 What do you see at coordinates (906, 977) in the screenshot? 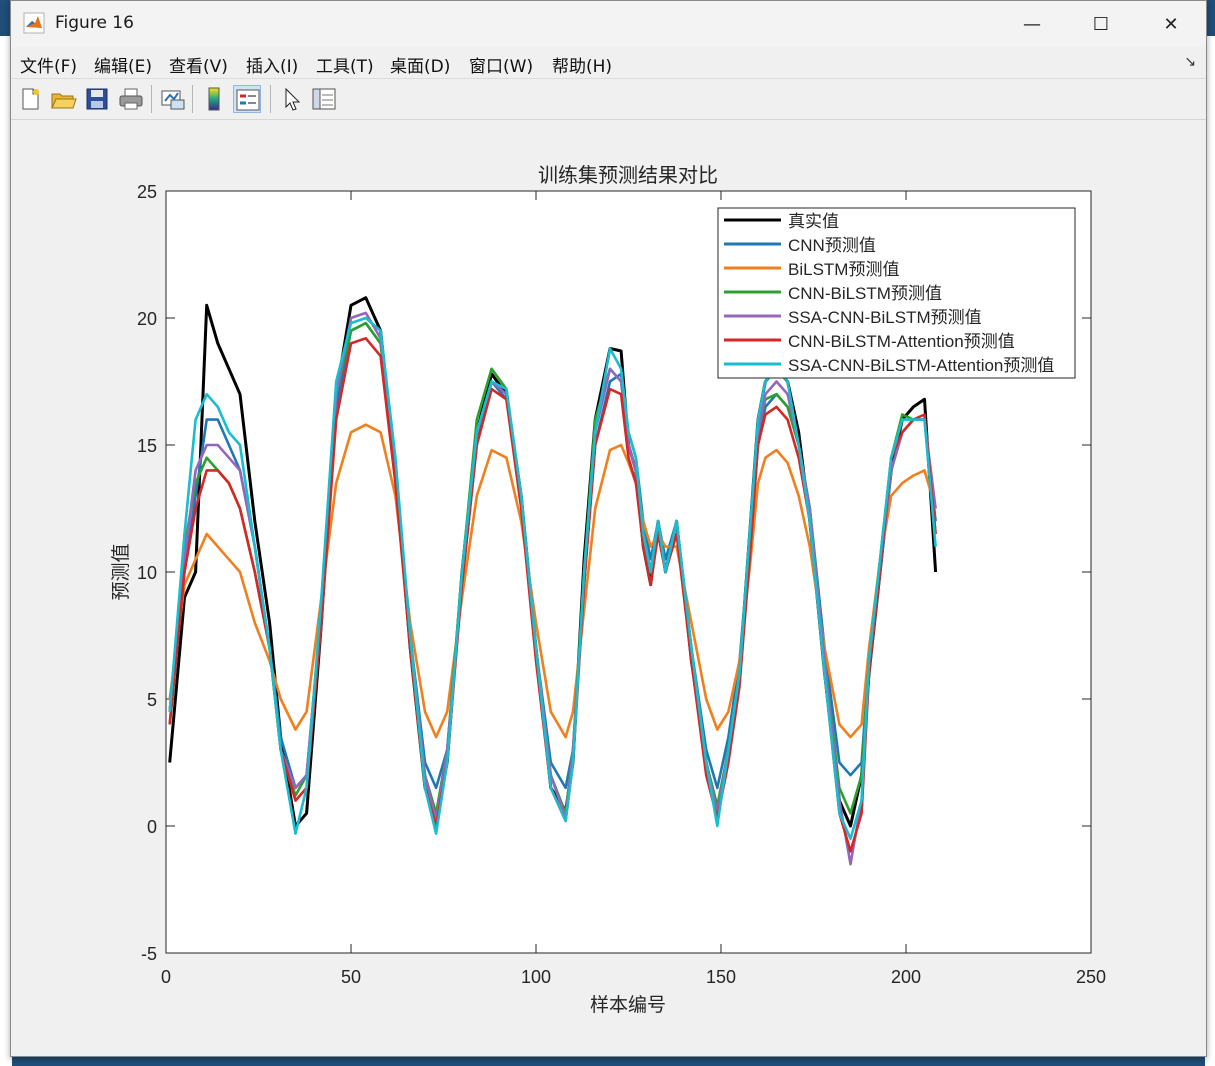
I see `x-tick-label: 200` at bounding box center [906, 977].